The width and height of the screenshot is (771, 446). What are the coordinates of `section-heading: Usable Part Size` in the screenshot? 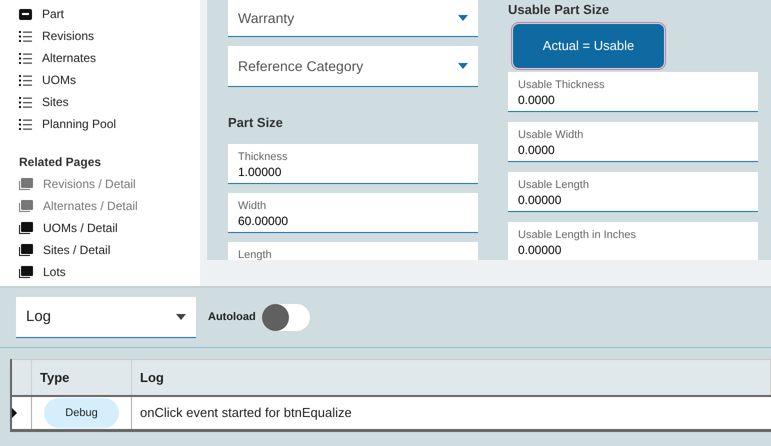 It's located at (559, 10).